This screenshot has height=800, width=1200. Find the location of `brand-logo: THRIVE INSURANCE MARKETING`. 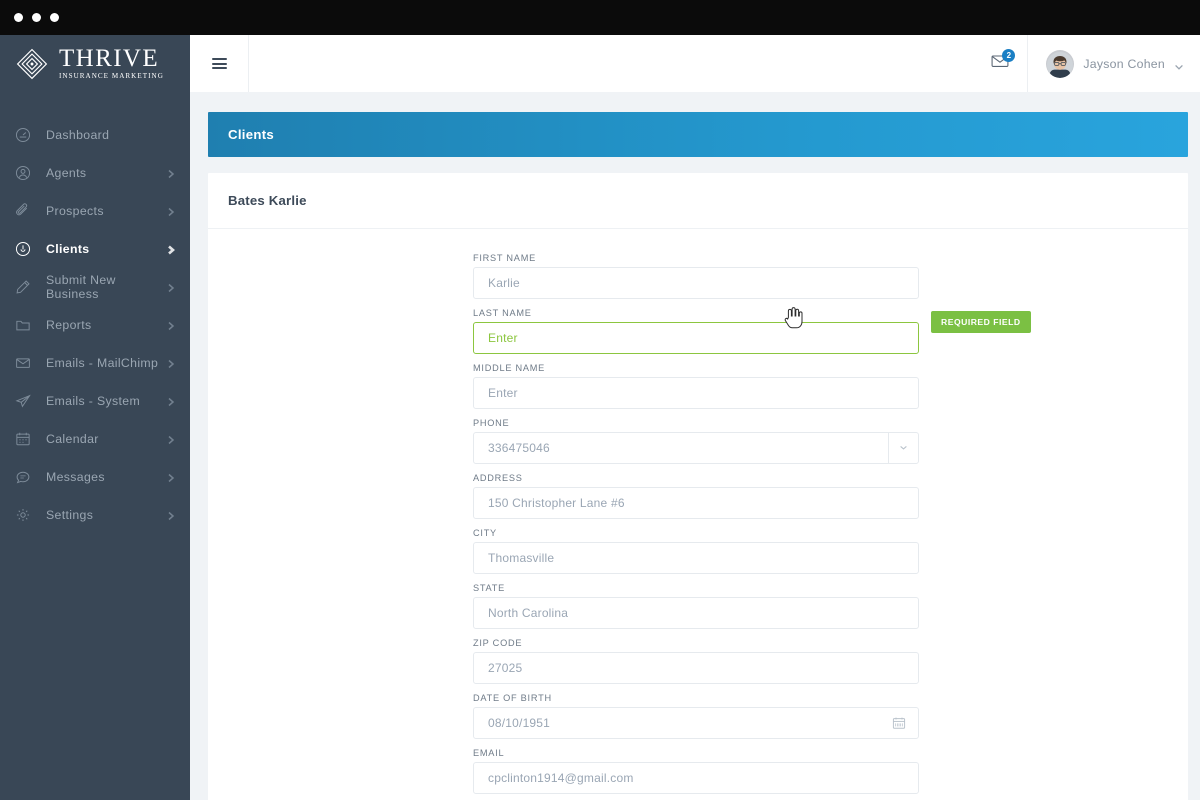

brand-logo: THRIVE INSURANCE MARKETING is located at coordinates (95, 63).